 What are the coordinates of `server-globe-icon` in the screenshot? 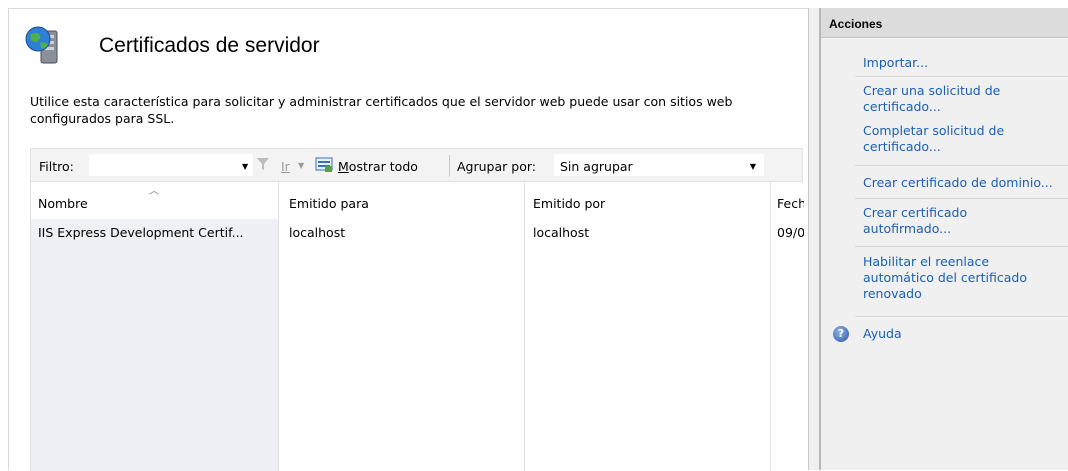 It's located at (41, 45).